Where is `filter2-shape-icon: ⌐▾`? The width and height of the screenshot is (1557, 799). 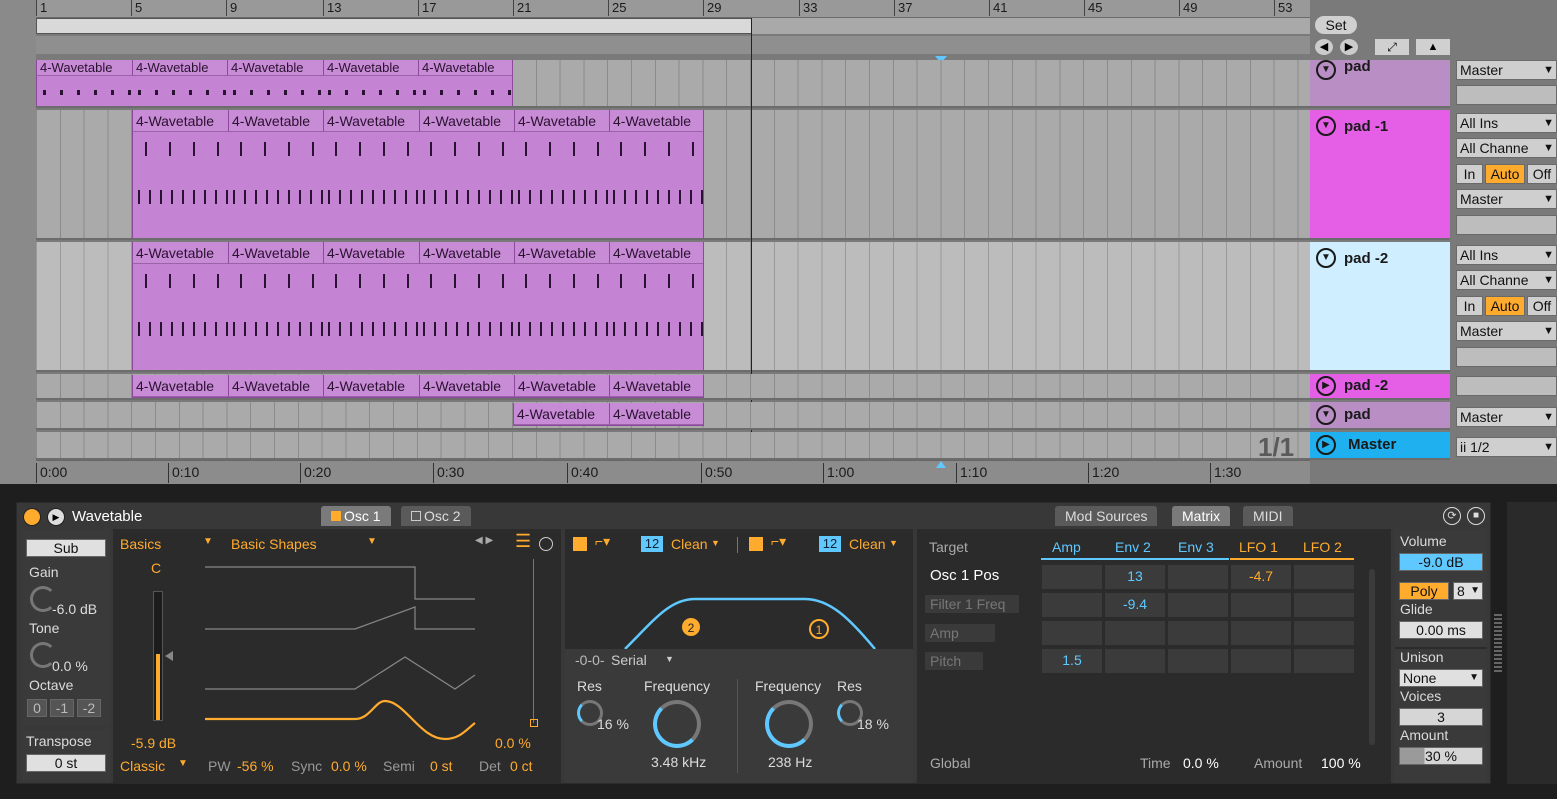 filter2-shape-icon: ⌐▾ is located at coordinates (778, 541).